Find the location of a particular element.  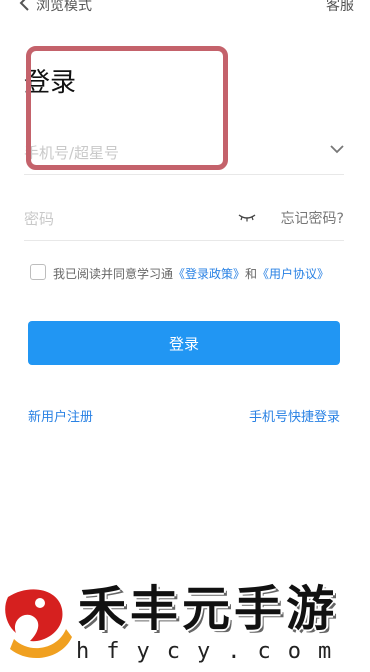

service-link: 客服 is located at coordinates (340, 7).